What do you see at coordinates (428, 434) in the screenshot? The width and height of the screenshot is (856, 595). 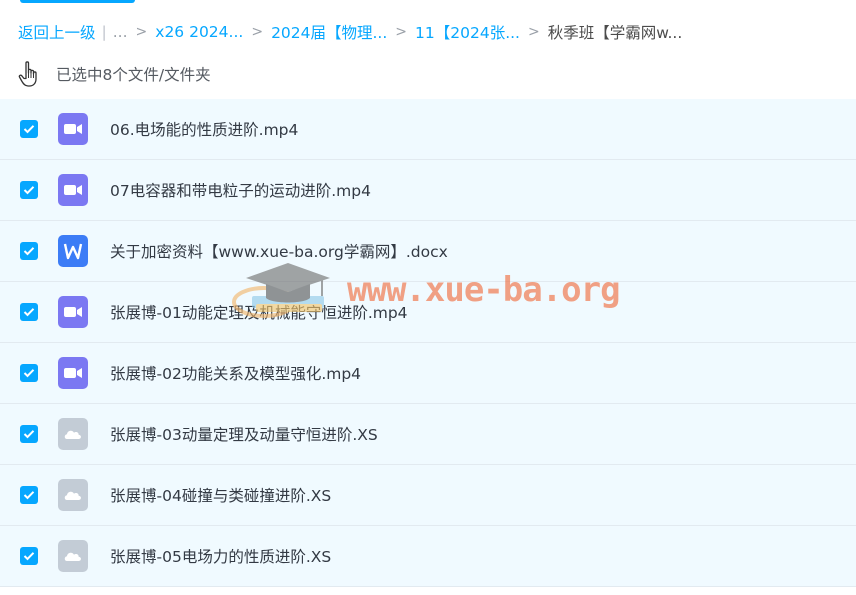 I see `file-row: 张展博-03动量定理及动量守恒进阶.XS` at bounding box center [428, 434].